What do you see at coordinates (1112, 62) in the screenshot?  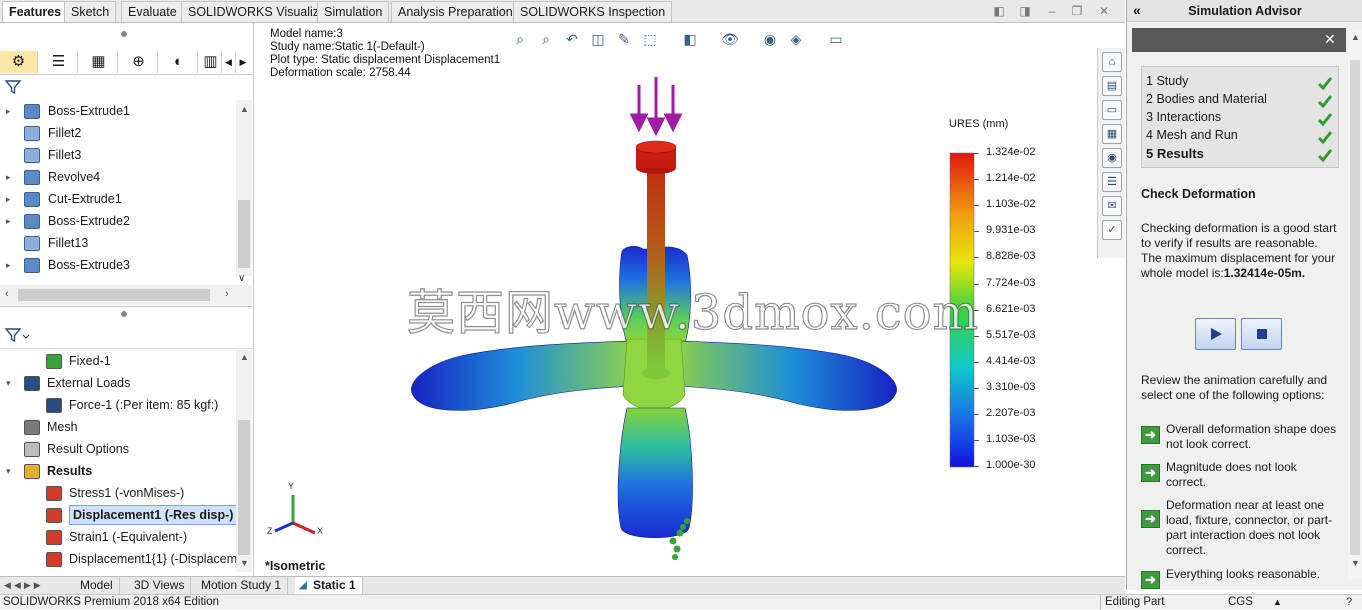 I see `home-icon: ⌂` at bounding box center [1112, 62].